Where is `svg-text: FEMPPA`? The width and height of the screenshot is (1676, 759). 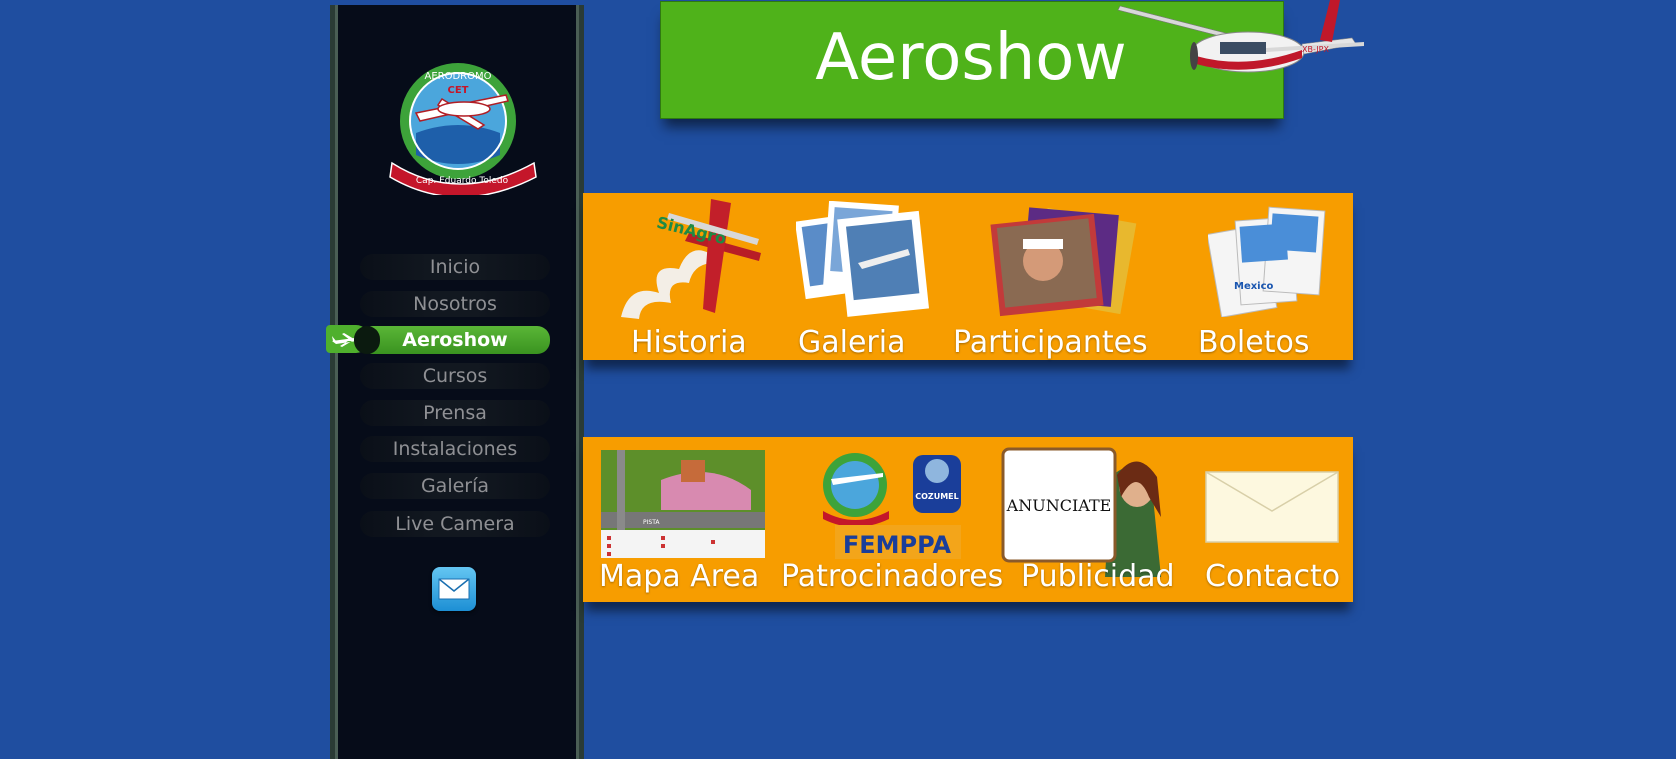
svg-text: FEMPPA is located at coordinates (897, 545).